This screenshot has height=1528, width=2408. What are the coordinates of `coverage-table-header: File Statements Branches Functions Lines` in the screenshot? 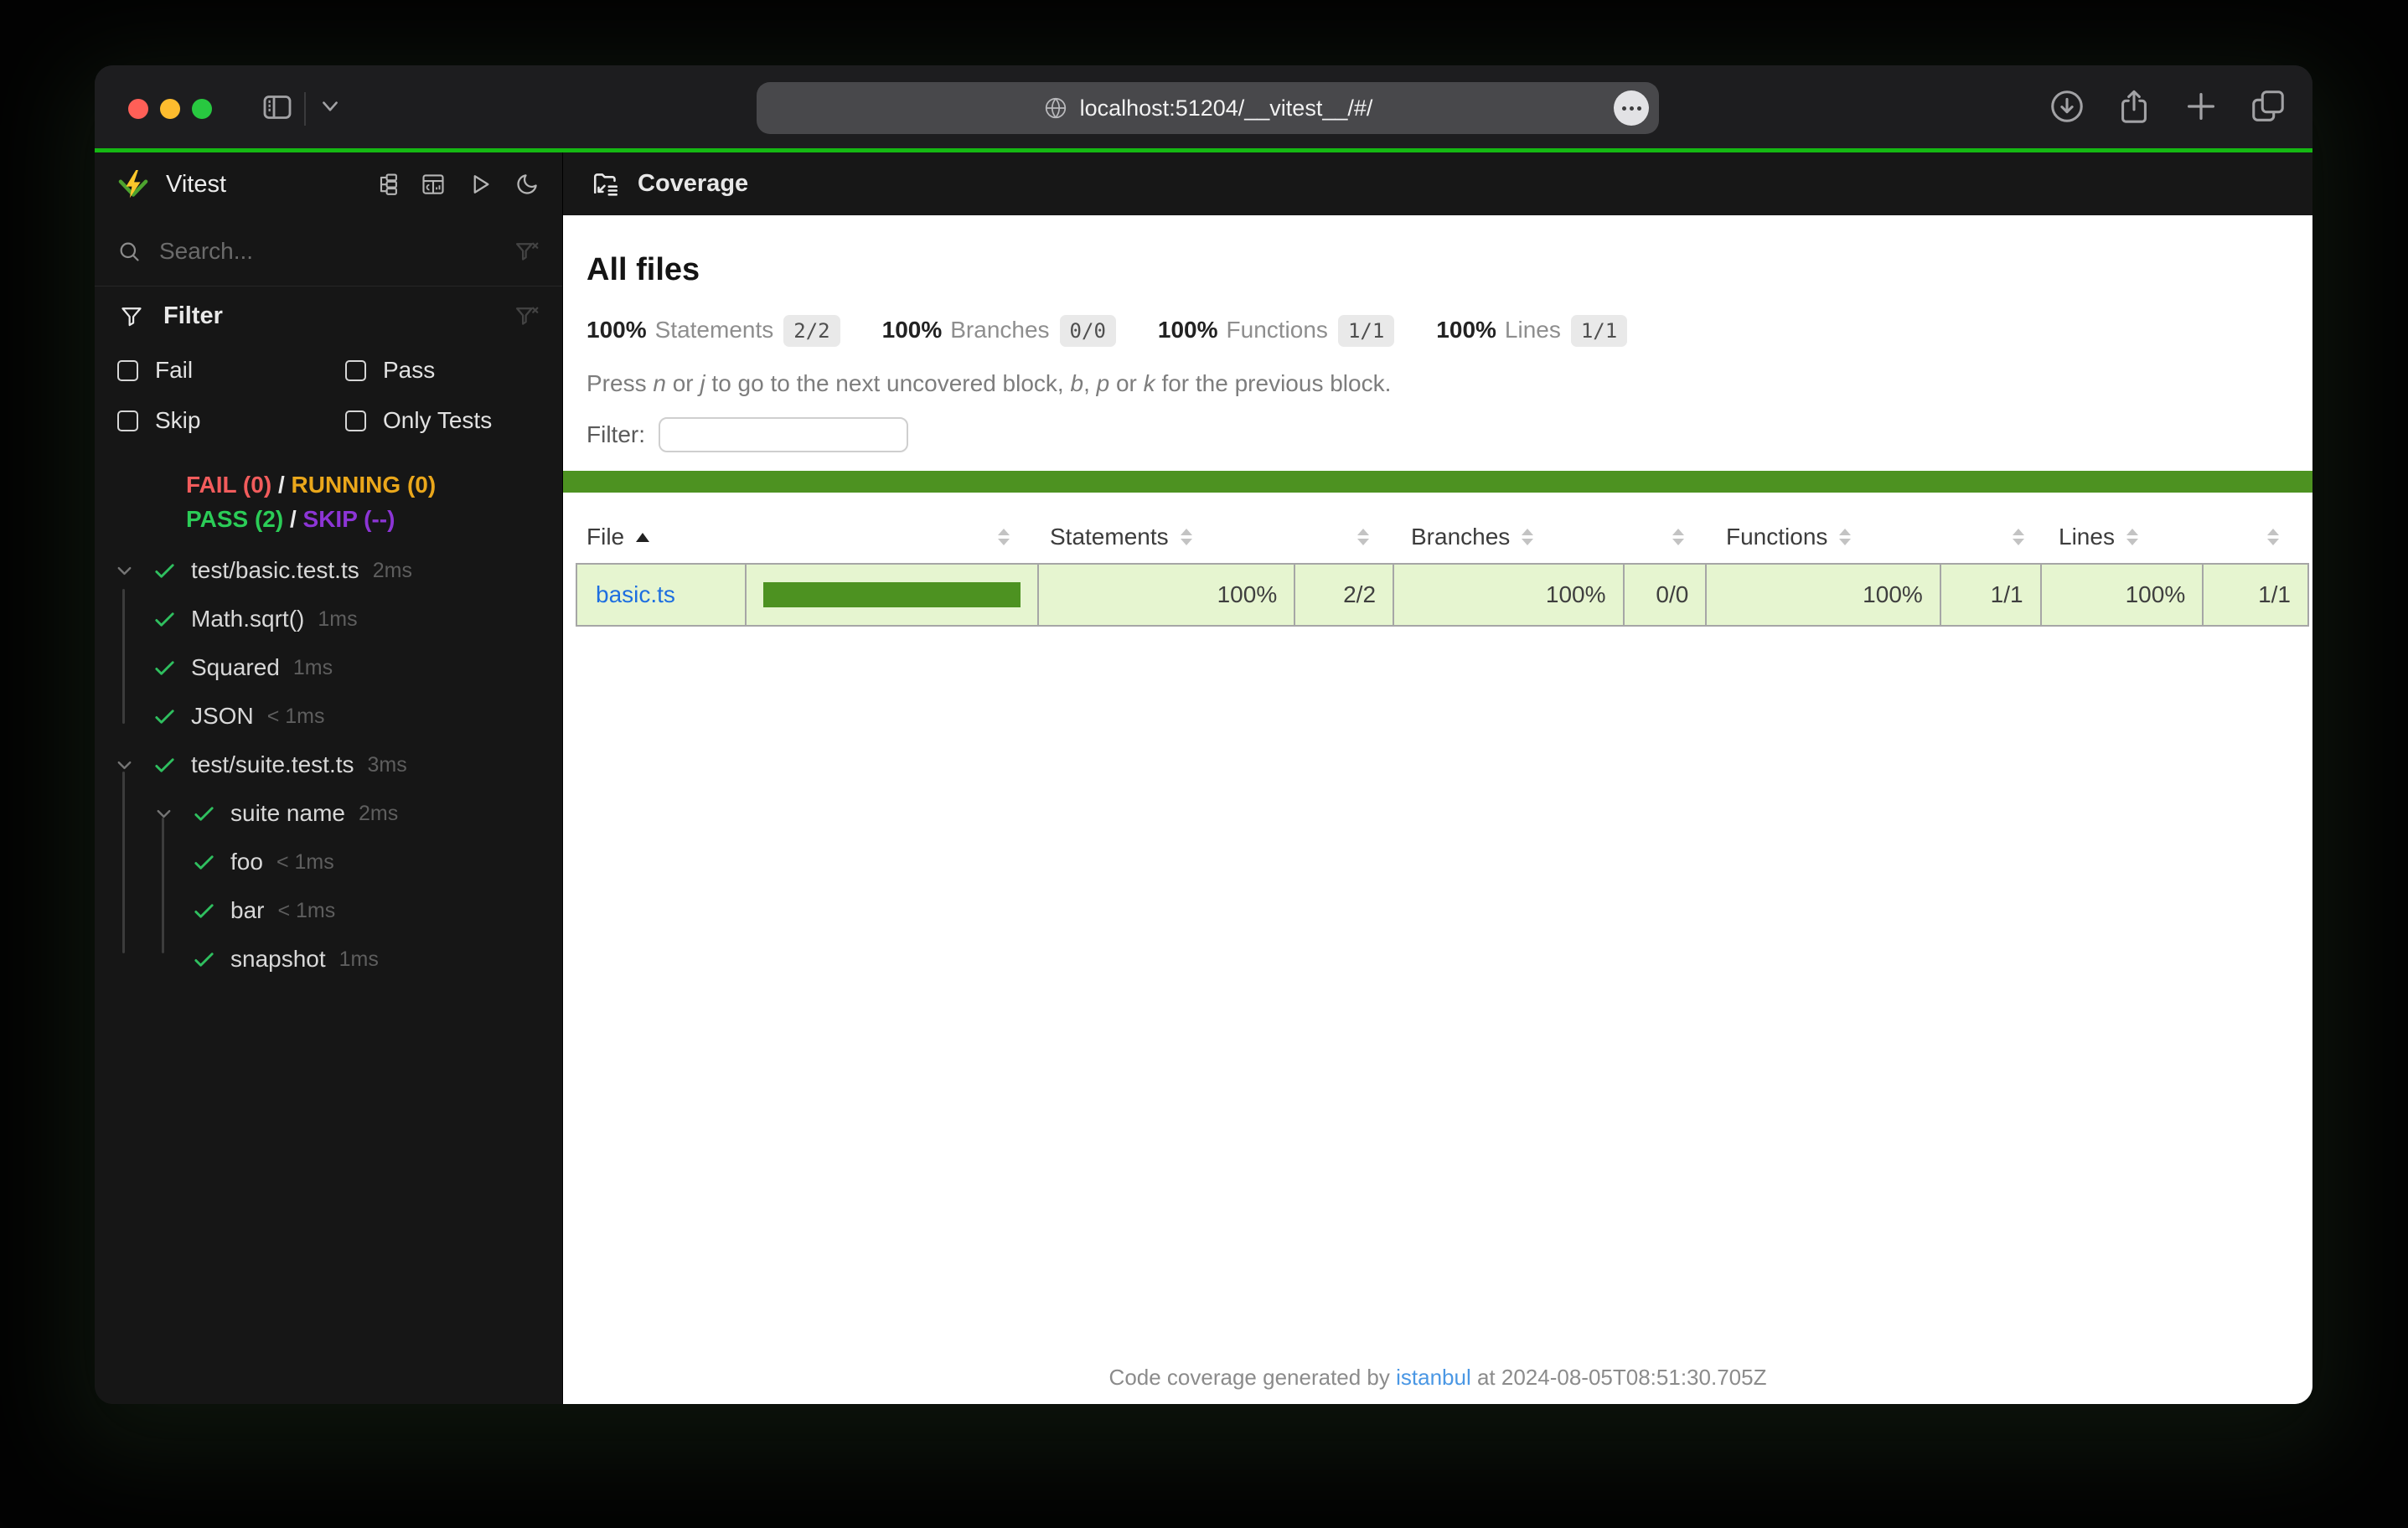 It's located at (1442, 537).